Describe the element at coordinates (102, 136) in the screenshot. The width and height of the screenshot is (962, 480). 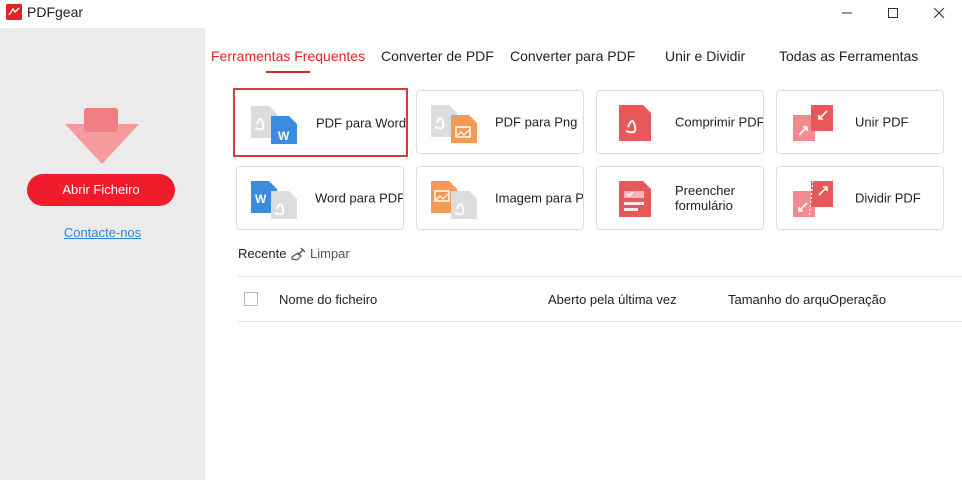
I see `download-arrow-icon` at that location.